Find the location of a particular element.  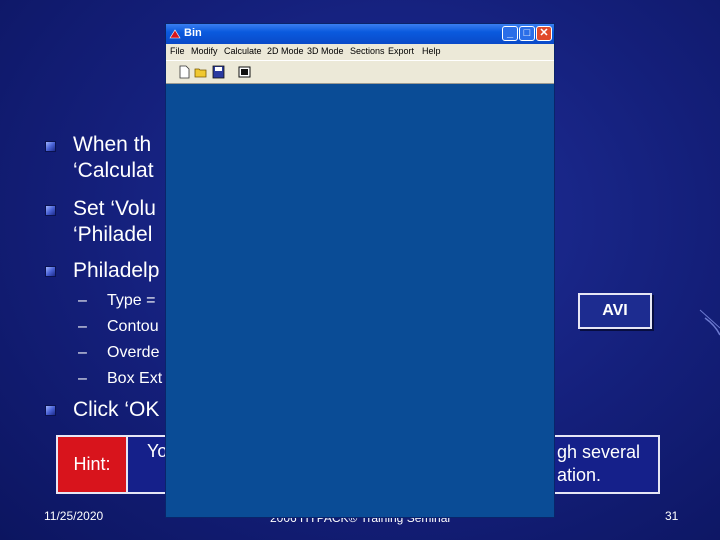

app-icon is located at coordinates (175, 34).